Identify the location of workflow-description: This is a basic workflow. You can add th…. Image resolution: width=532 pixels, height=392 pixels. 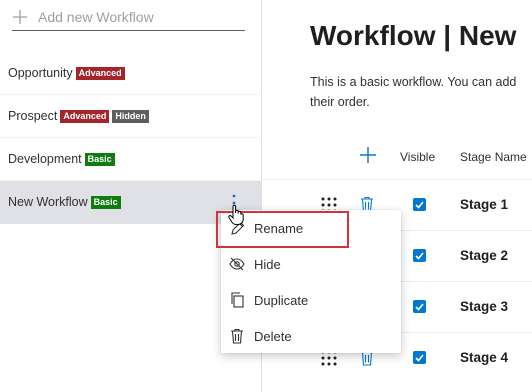
(413, 92).